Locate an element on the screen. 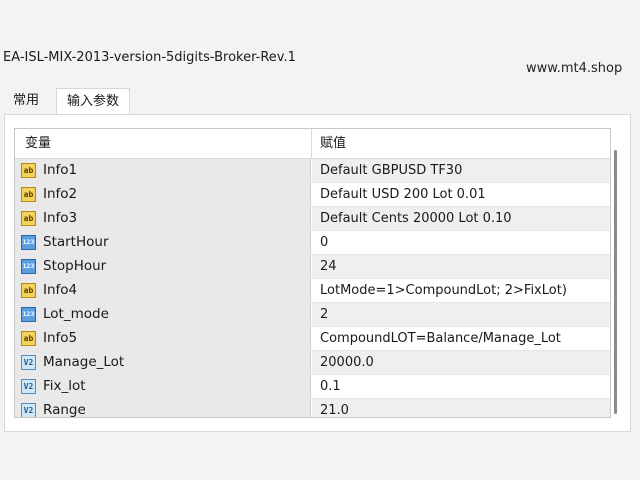 The width and height of the screenshot is (640, 480). parameter-value: 0.1 is located at coordinates (330, 386).